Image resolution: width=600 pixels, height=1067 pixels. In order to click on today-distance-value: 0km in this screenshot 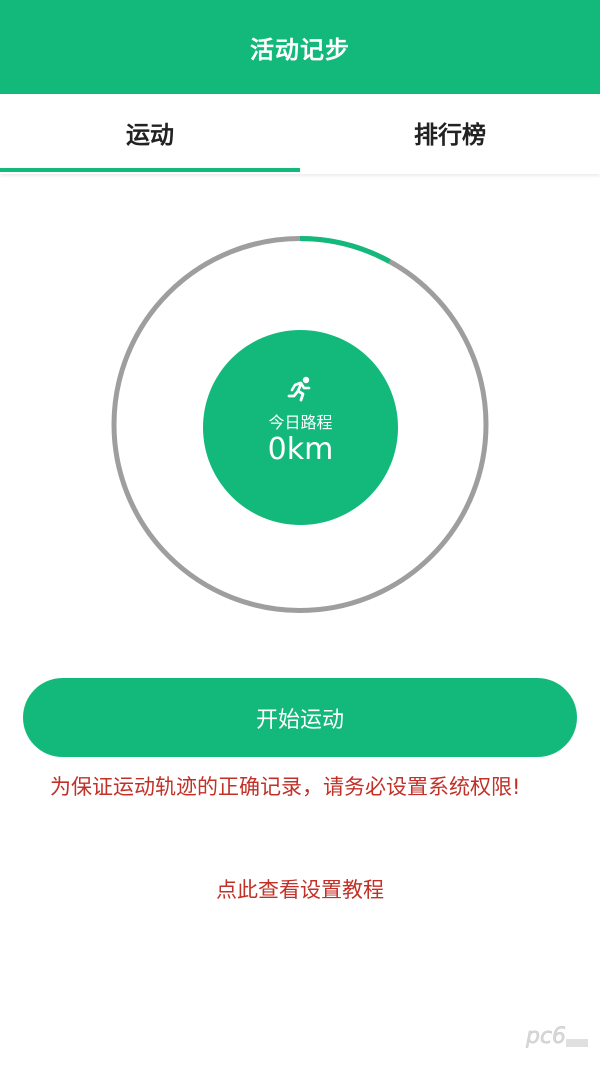, I will do `click(300, 449)`.